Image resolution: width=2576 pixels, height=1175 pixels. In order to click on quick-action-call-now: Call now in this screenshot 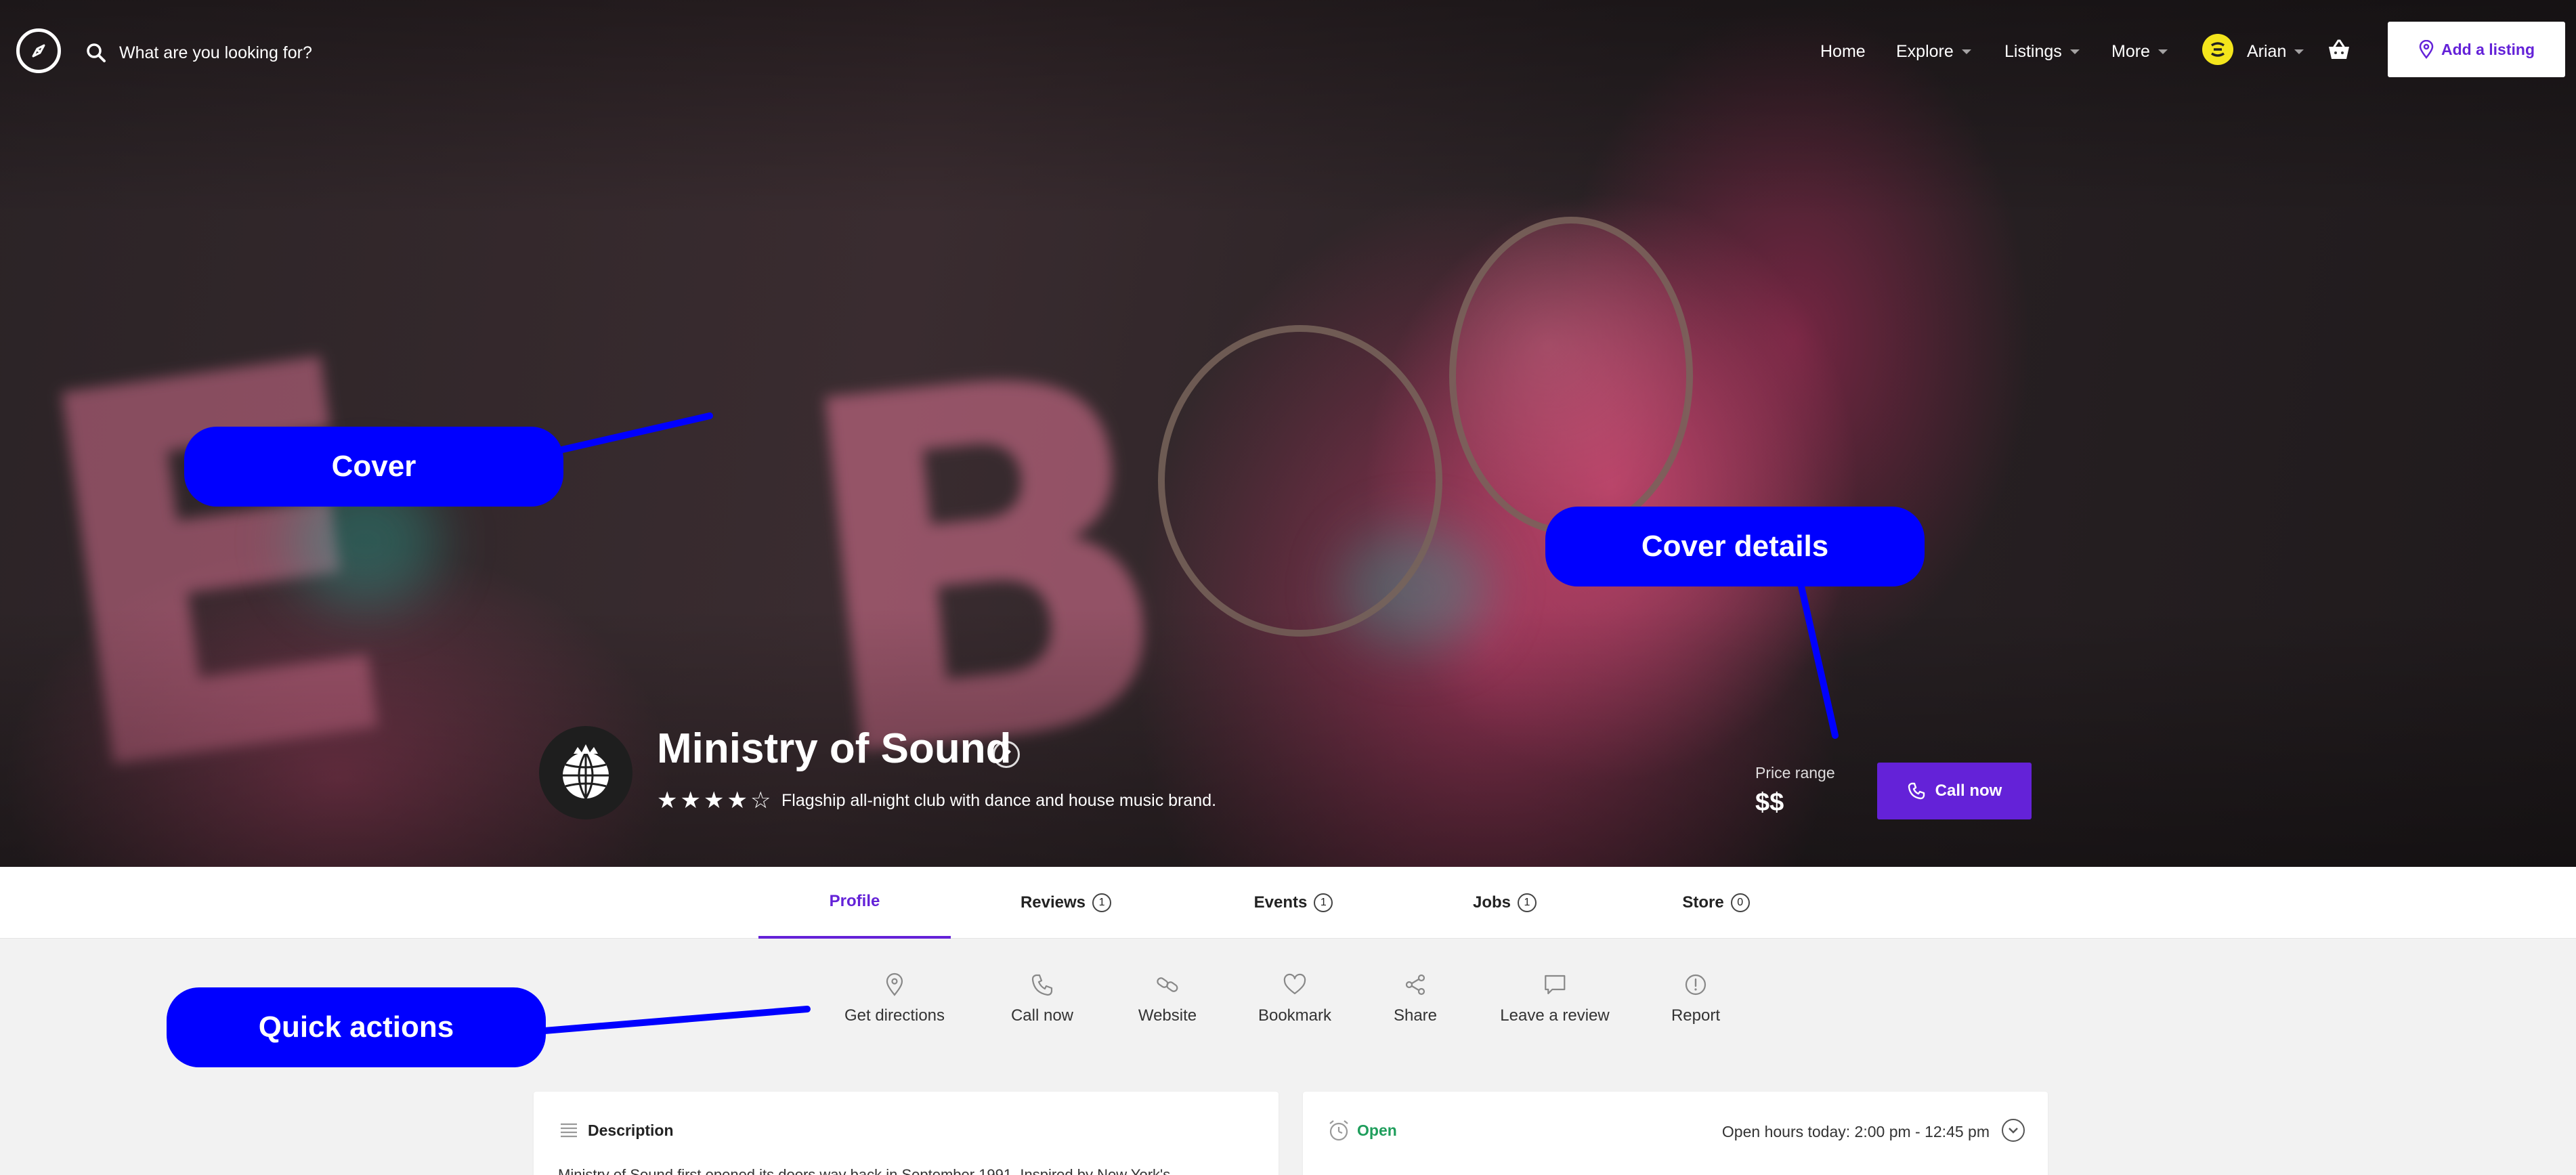, I will do `click(1042, 999)`.